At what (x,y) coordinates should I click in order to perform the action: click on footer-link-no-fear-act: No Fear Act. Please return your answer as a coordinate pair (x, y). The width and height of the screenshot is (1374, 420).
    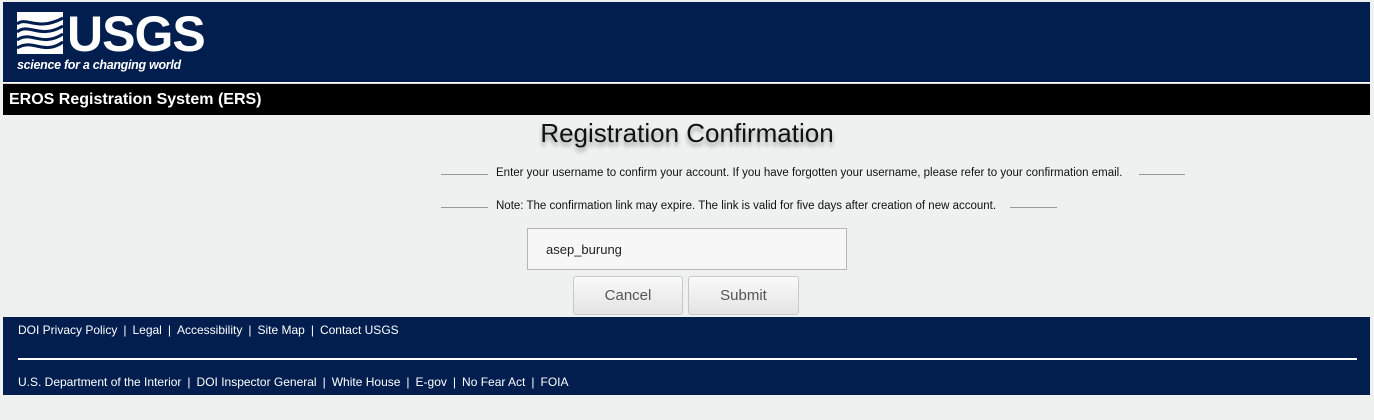
    Looking at the image, I should click on (493, 382).